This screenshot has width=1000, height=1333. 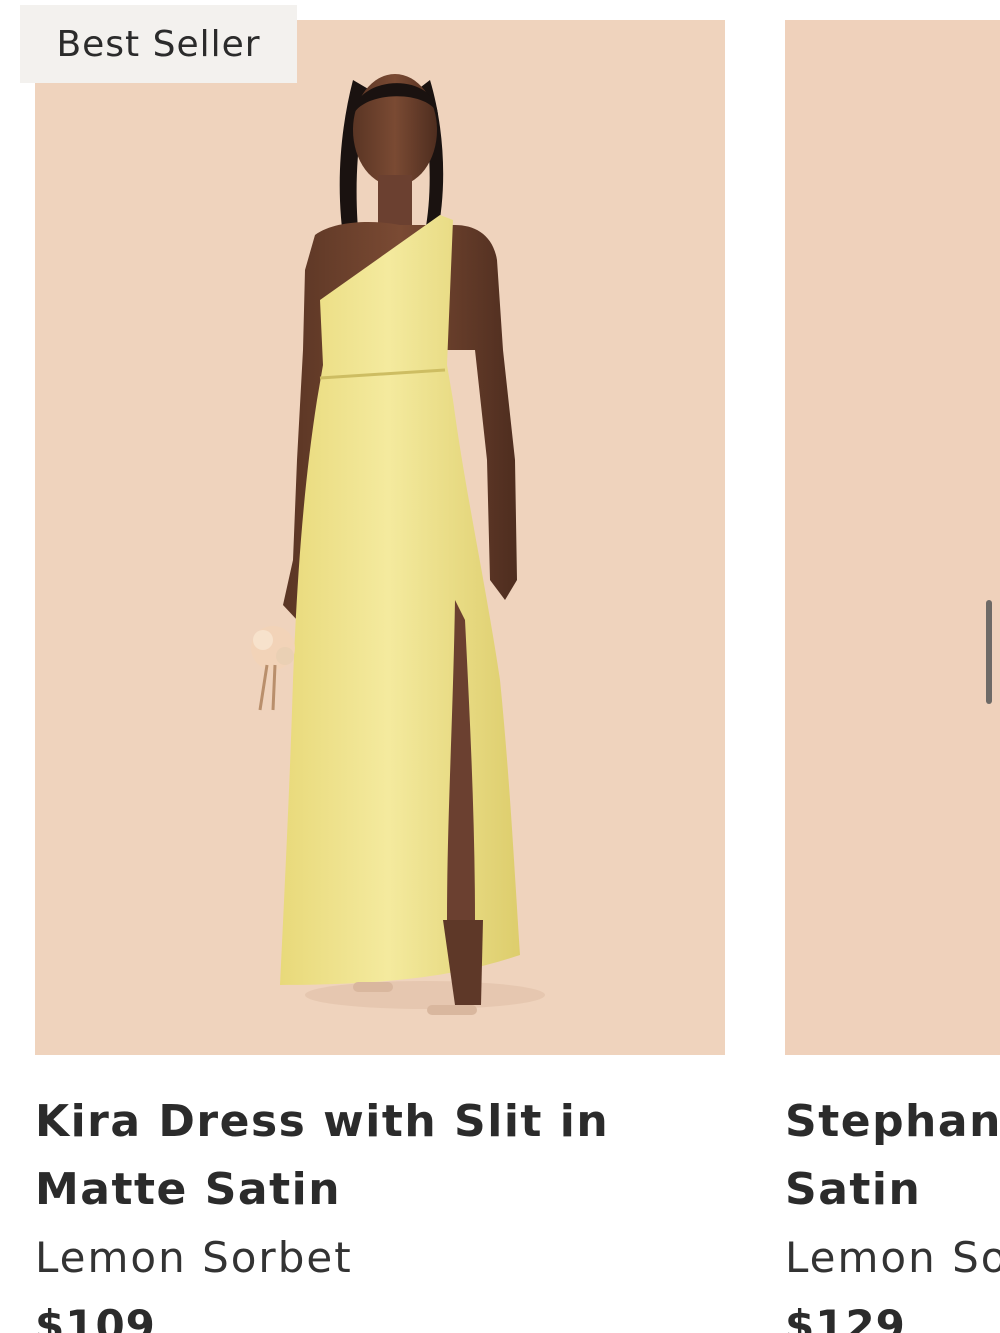 What do you see at coordinates (989, 652) in the screenshot?
I see `scrollbar-thumb` at bounding box center [989, 652].